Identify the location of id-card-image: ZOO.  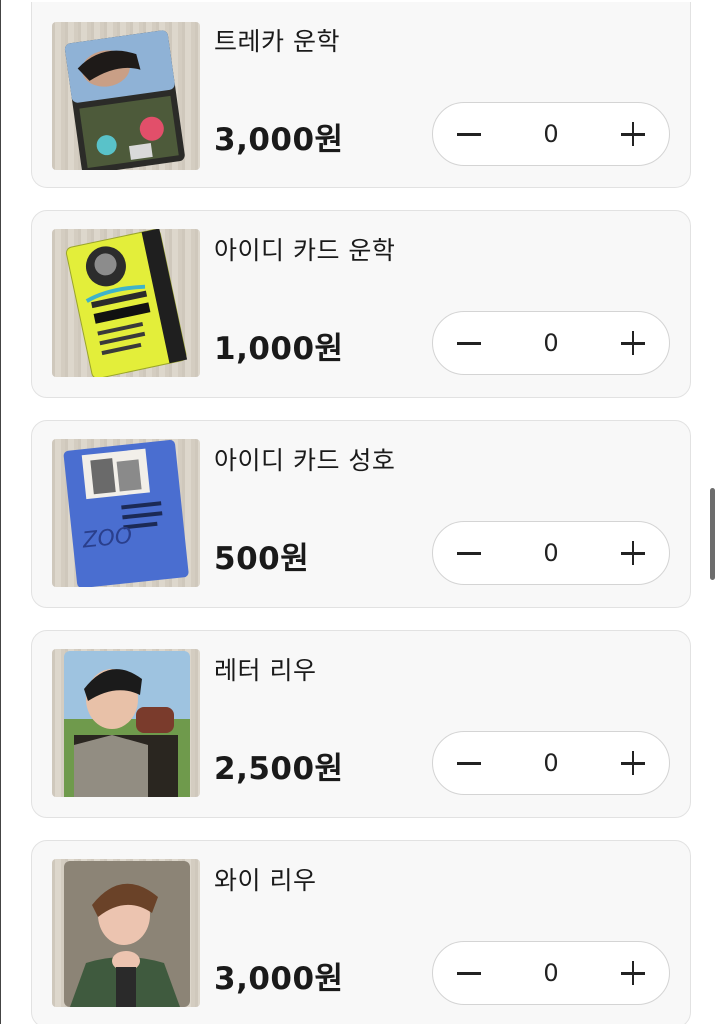
(126, 513).